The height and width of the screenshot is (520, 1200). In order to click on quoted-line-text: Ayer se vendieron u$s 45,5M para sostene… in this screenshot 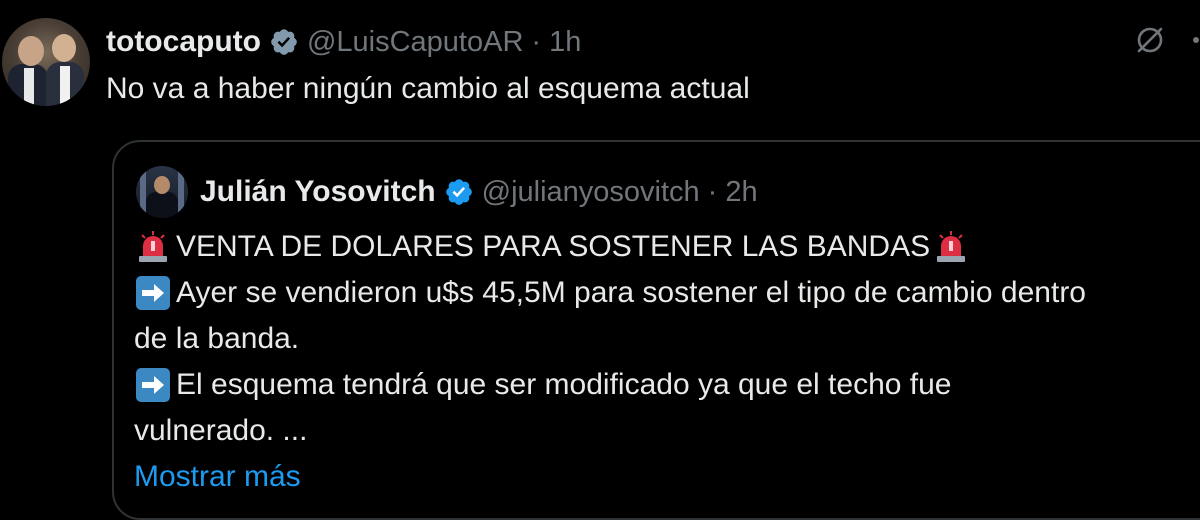, I will do `click(631, 292)`.